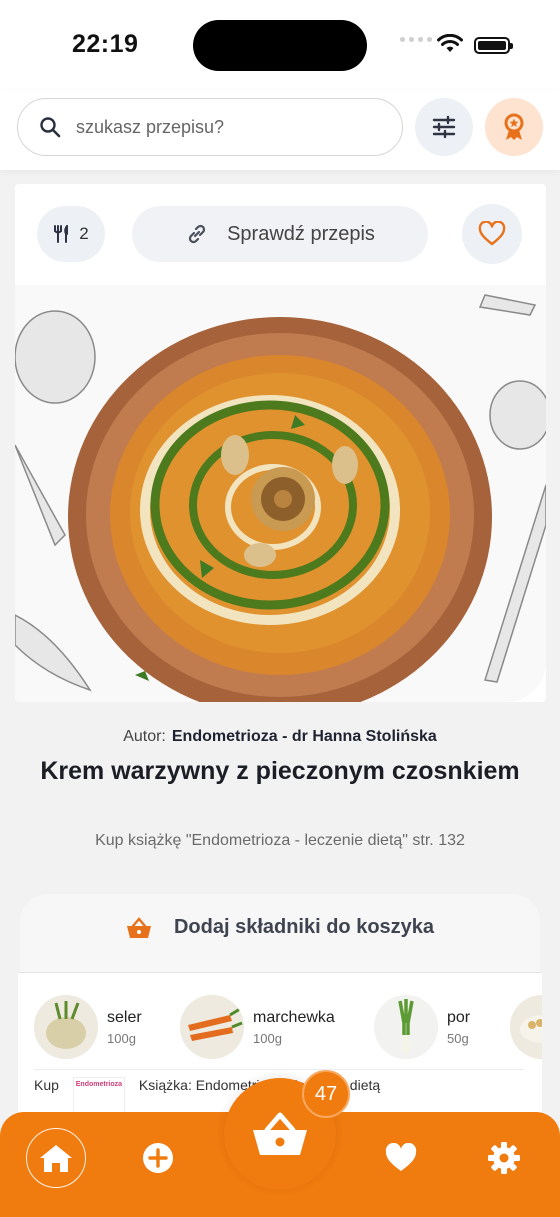  What do you see at coordinates (84, 233) in the screenshot?
I see `servings-count: 2` at bounding box center [84, 233].